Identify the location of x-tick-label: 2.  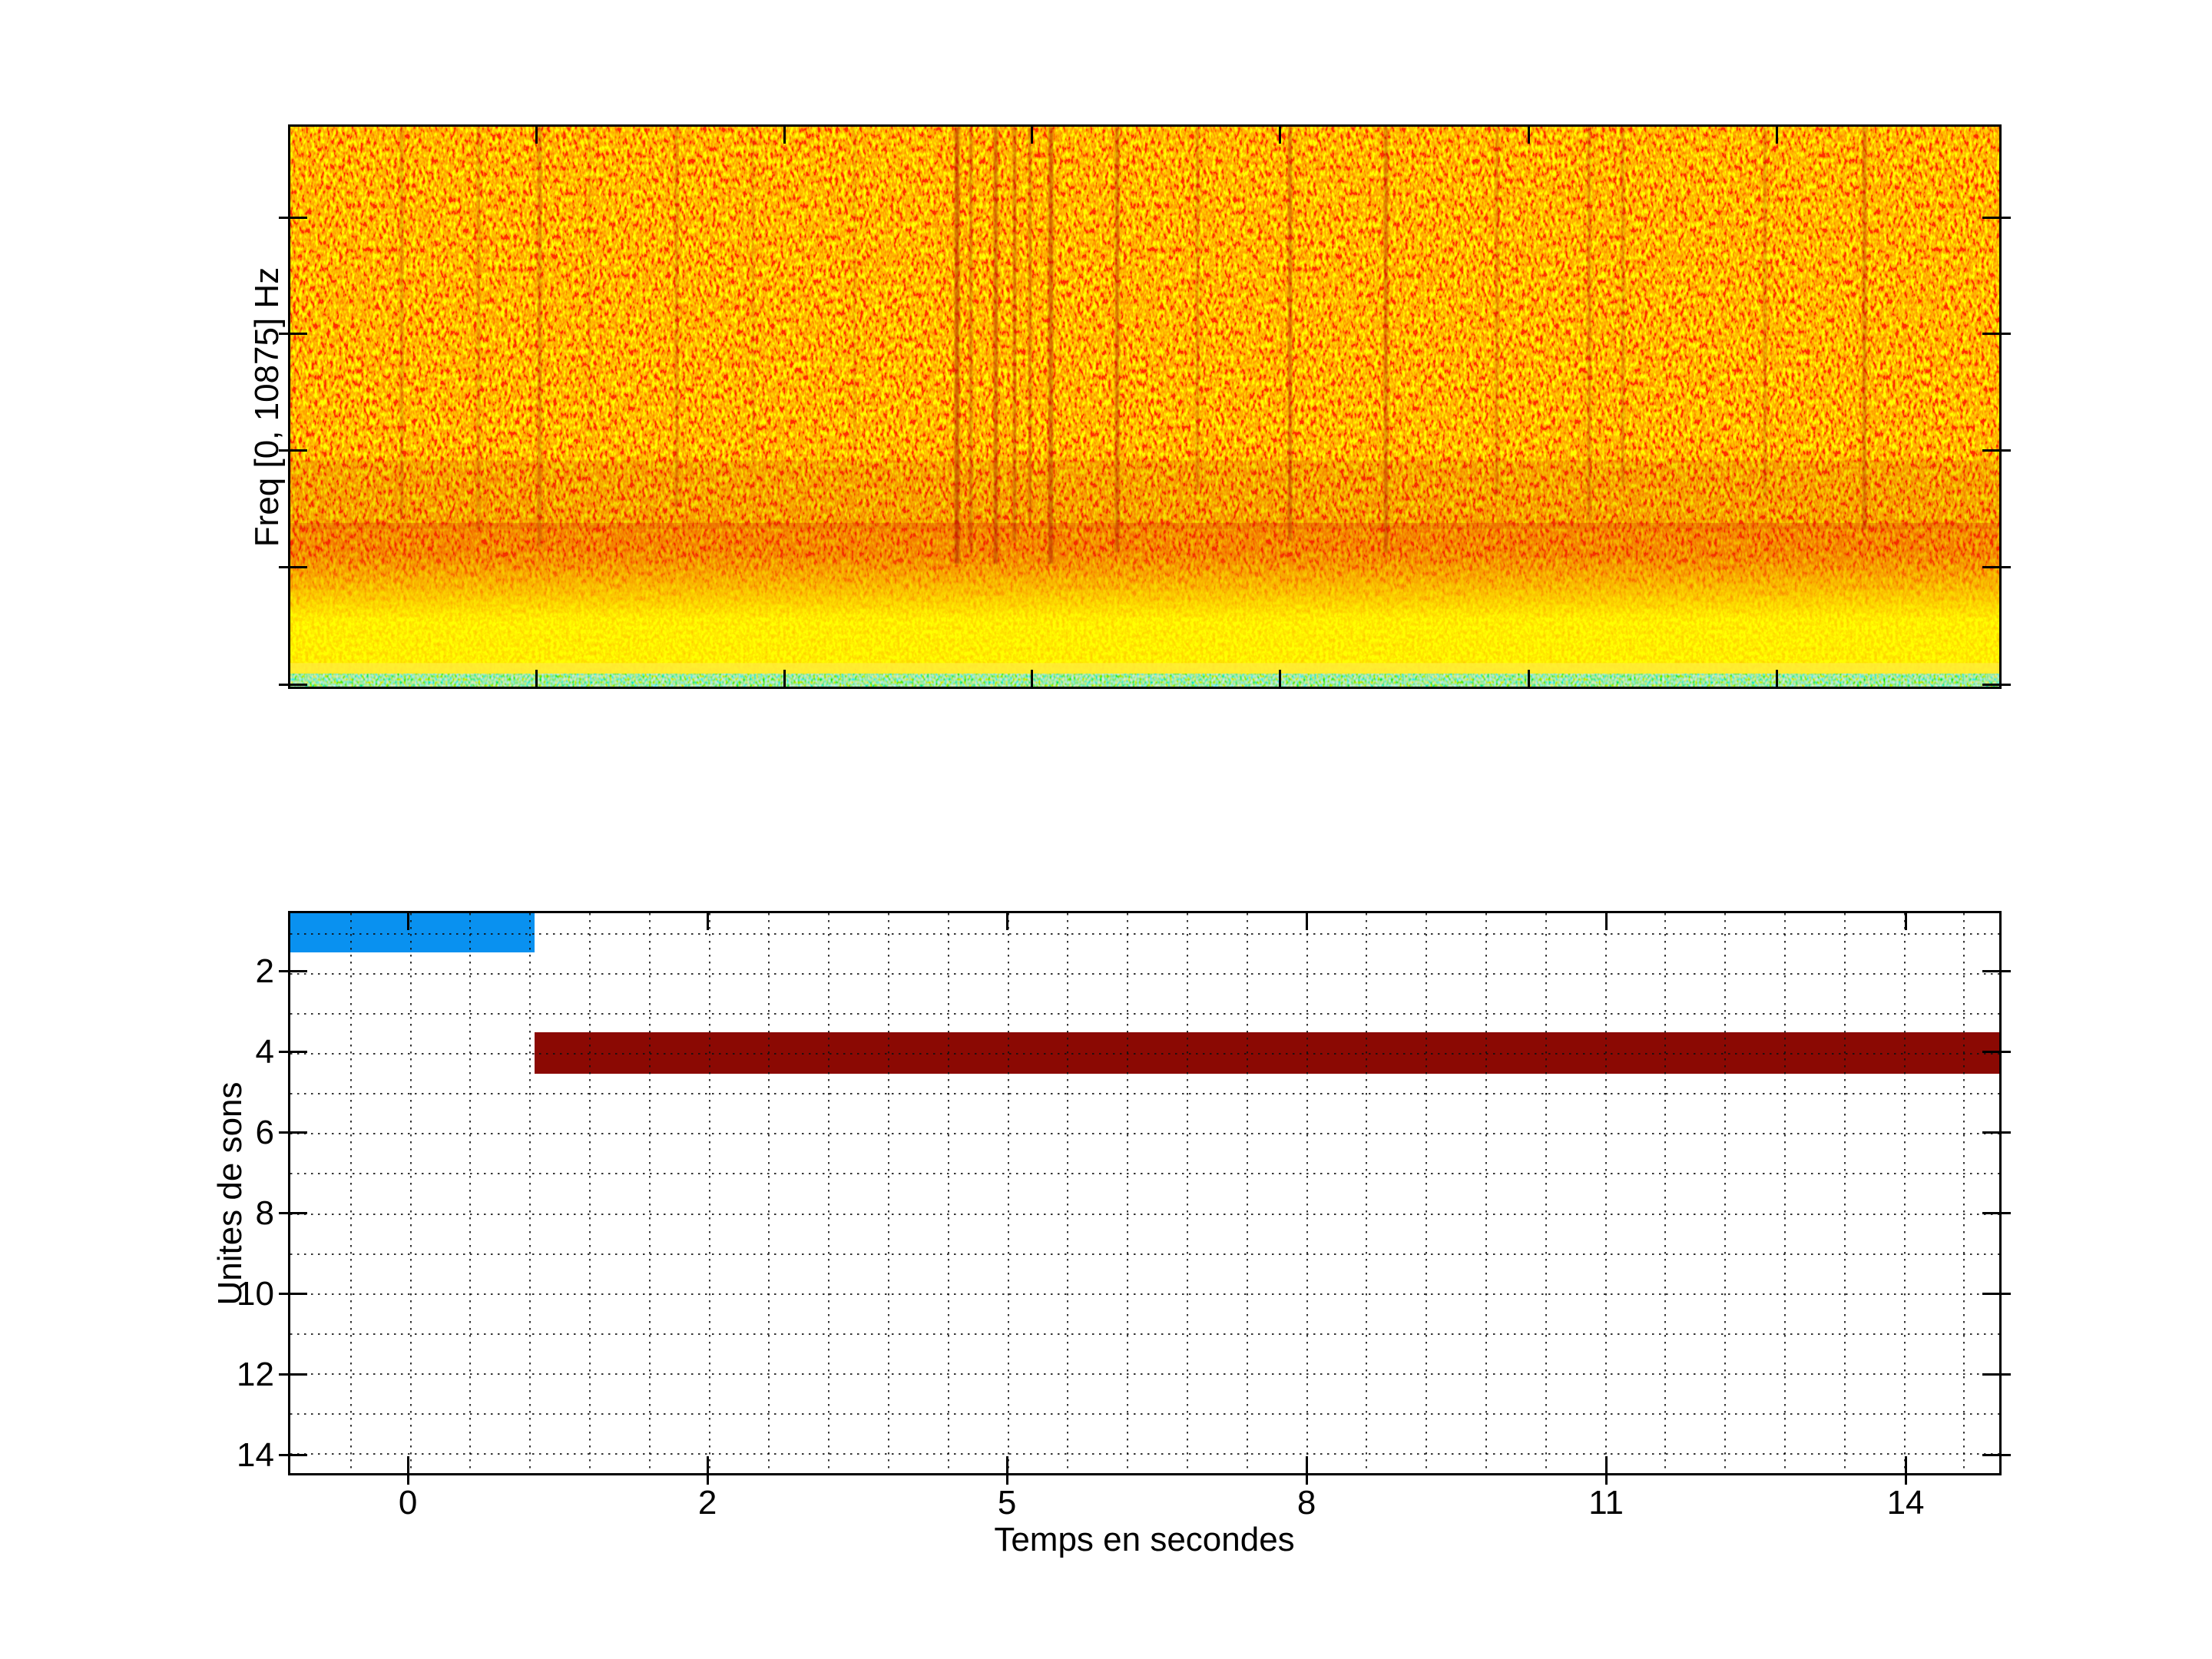
(707, 1503).